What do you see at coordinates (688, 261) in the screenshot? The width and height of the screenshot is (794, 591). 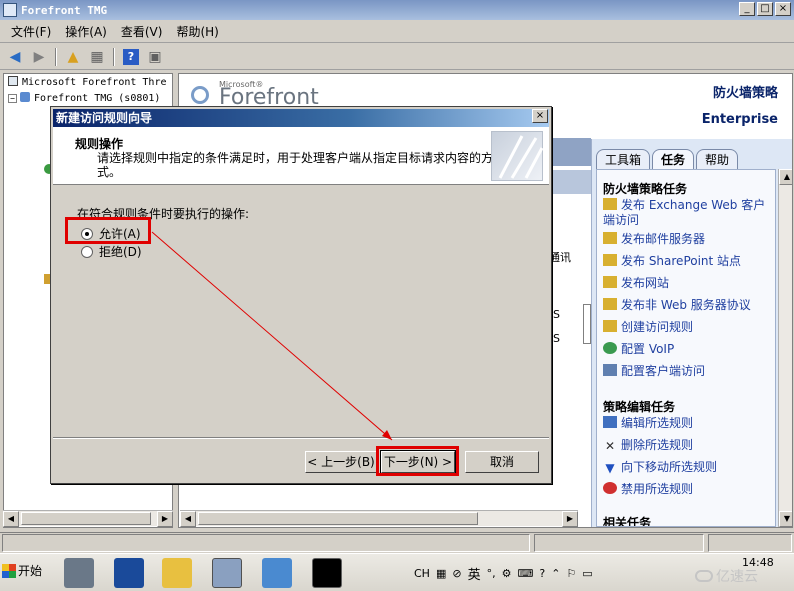 I see `task-publish-sharepoint: 发布 SharePoint 站点` at bounding box center [688, 261].